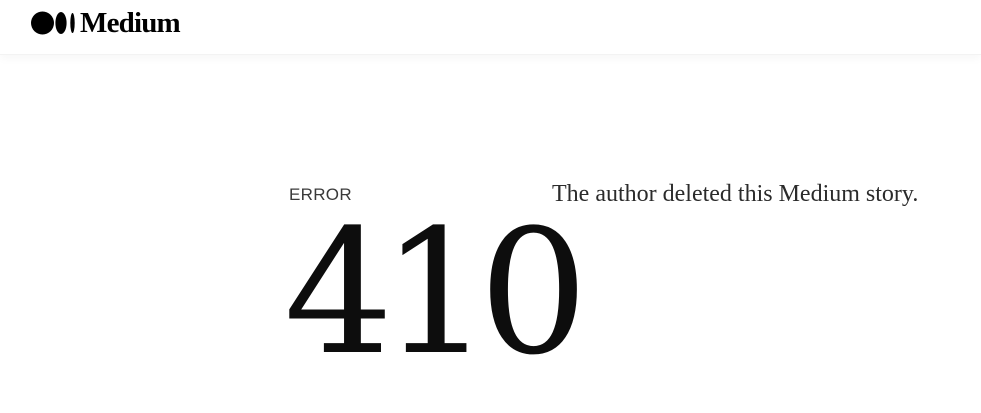  I want to click on medium-logo-link: Medium, so click(106, 23).